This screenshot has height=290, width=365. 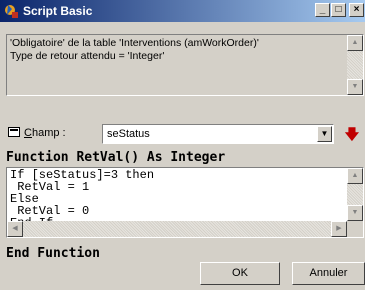 What do you see at coordinates (28, 133) in the screenshot?
I see `field-label-accesskey: C` at bounding box center [28, 133].